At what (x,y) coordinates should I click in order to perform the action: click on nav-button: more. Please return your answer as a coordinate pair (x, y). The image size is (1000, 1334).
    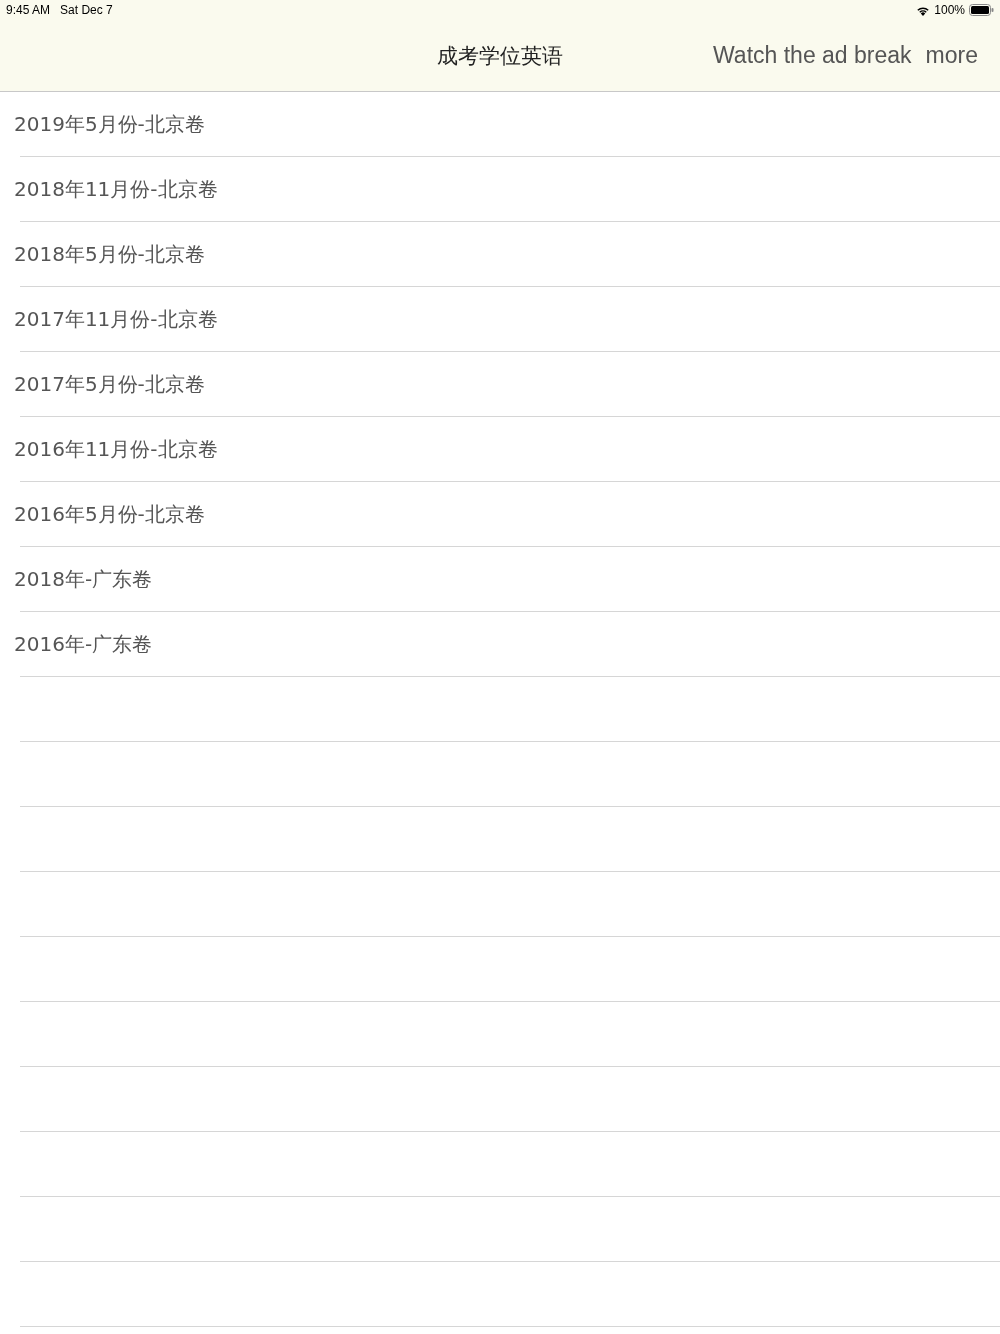
    Looking at the image, I should click on (951, 55).